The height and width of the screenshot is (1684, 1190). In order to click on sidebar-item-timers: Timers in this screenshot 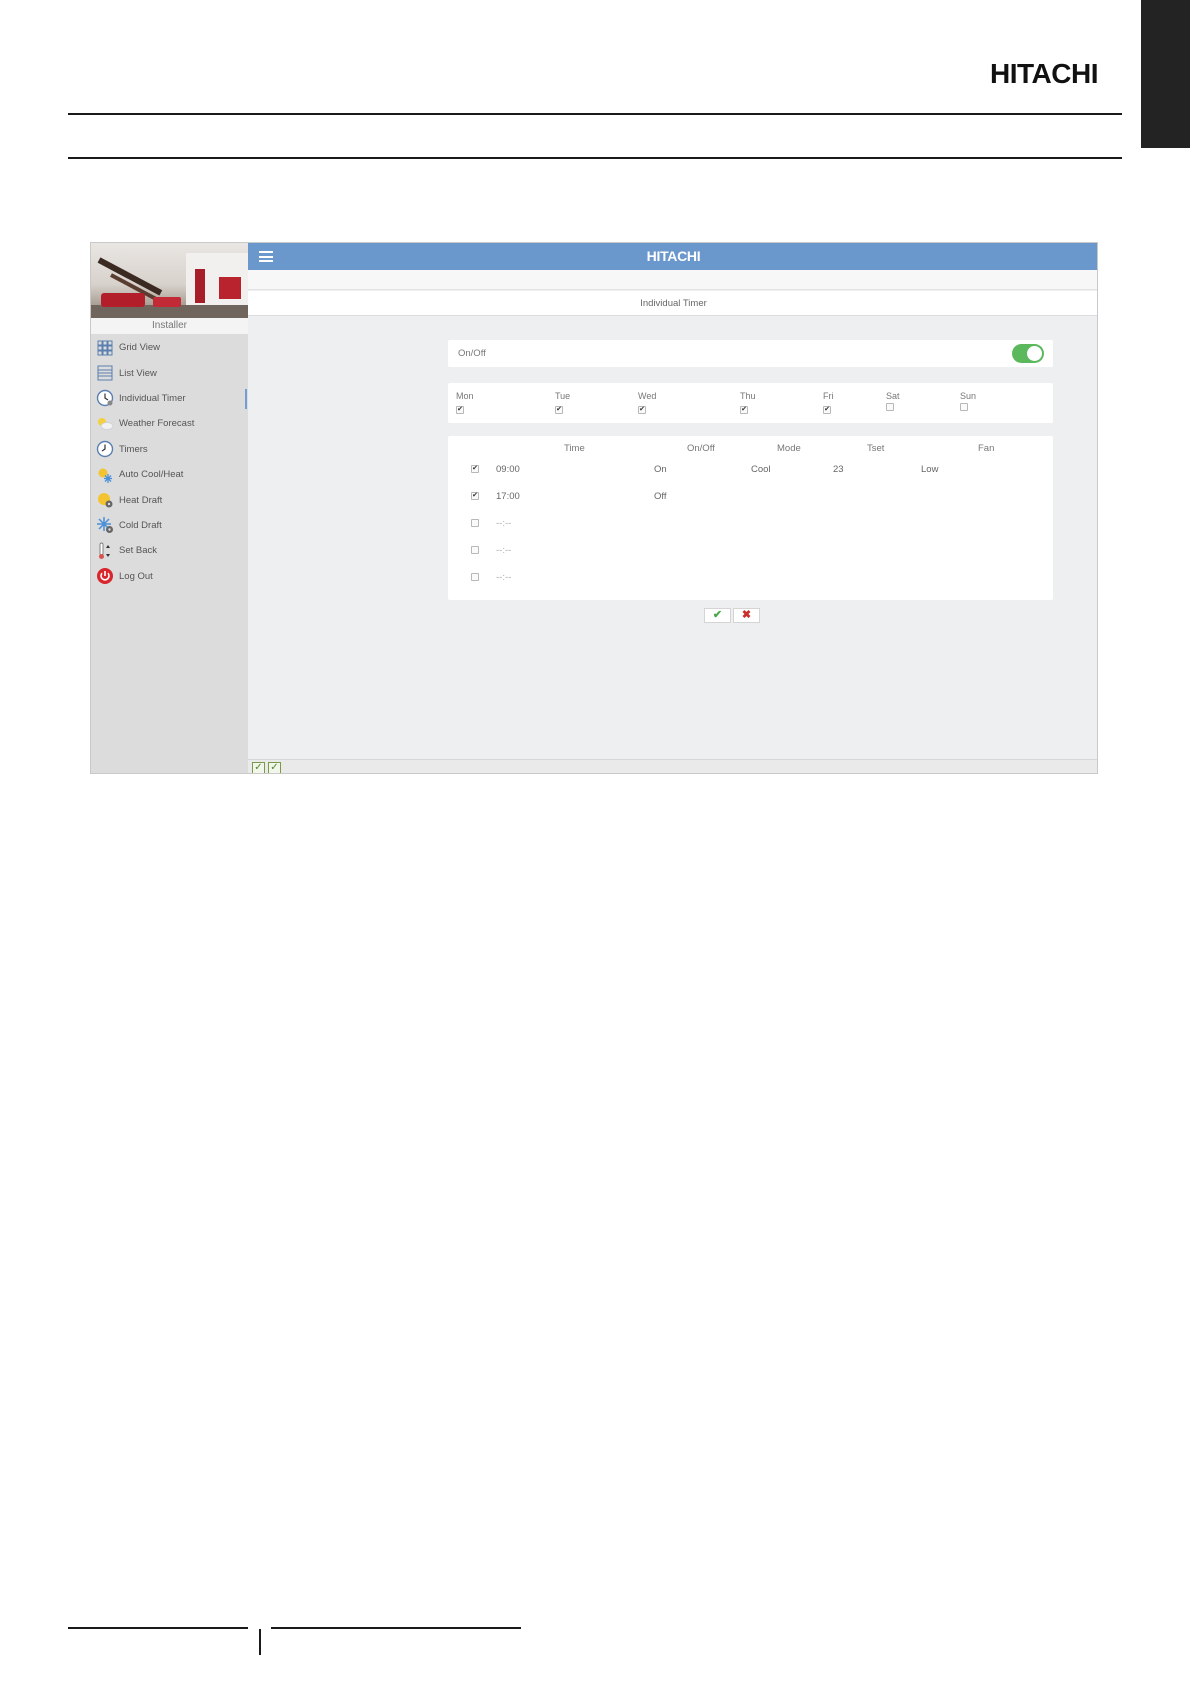, I will do `click(169, 449)`.